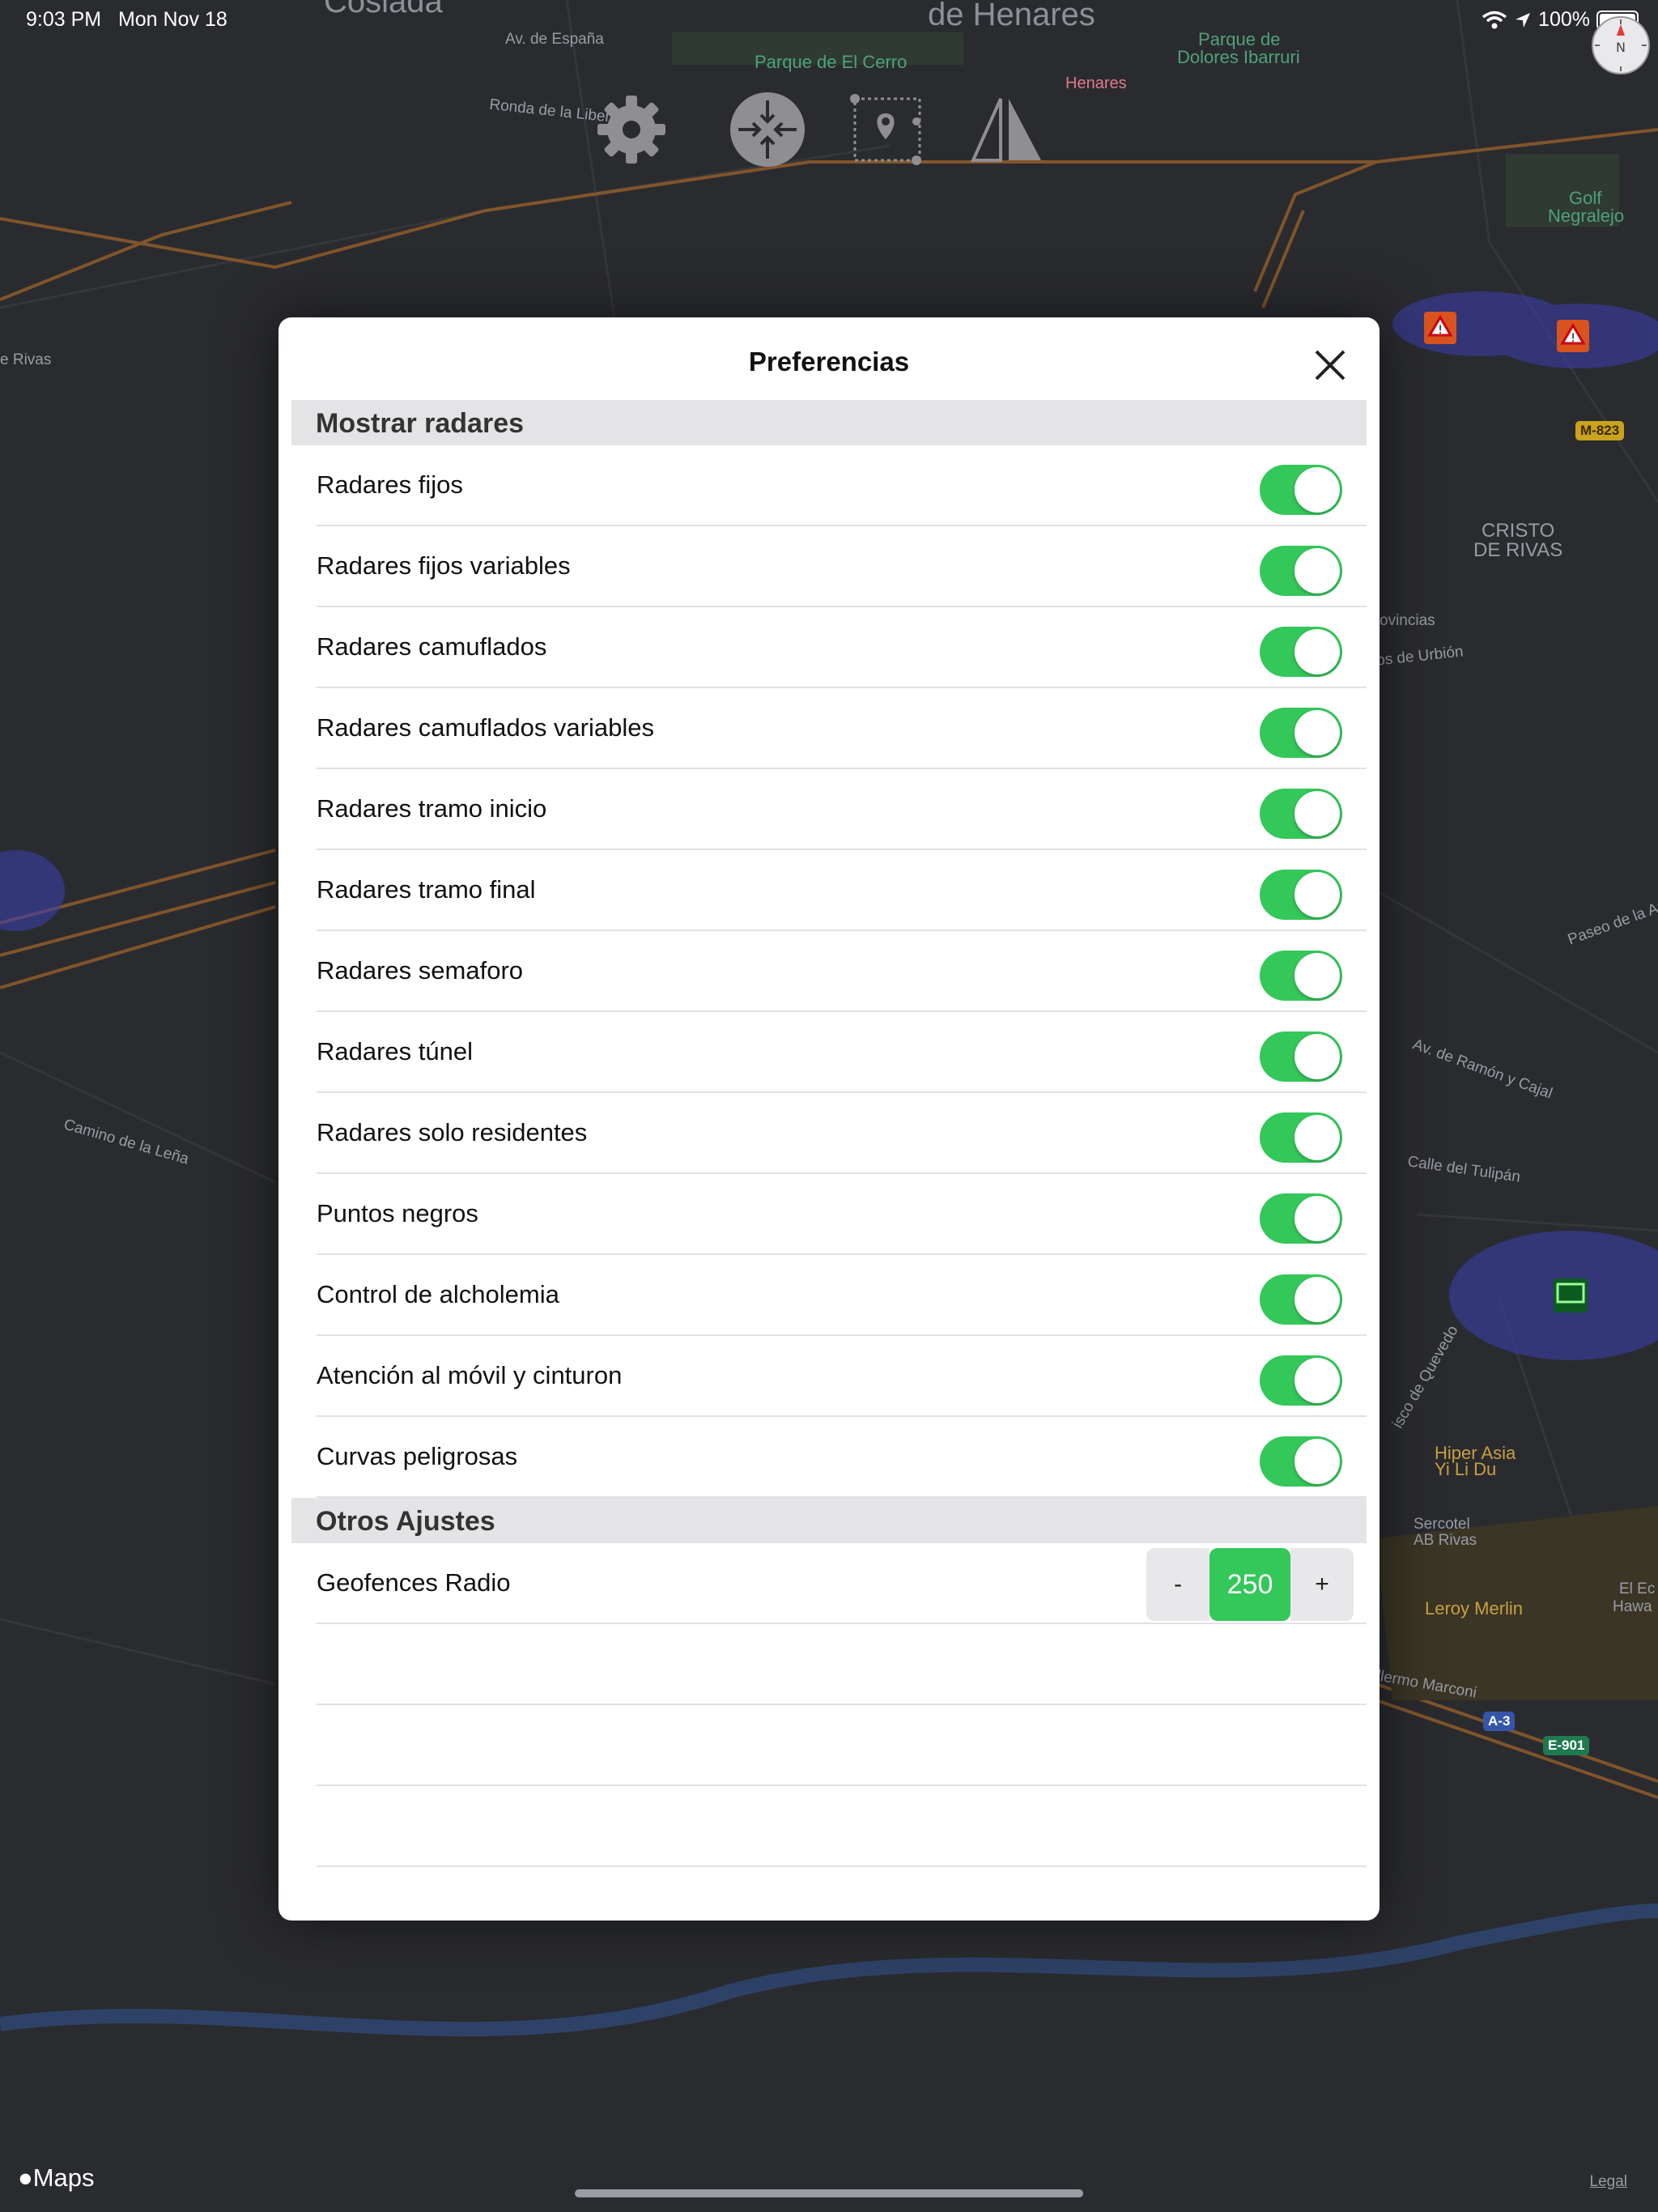 This screenshot has height=2212, width=1658. What do you see at coordinates (1011, 16) in the screenshot?
I see `map-label: de Henares` at bounding box center [1011, 16].